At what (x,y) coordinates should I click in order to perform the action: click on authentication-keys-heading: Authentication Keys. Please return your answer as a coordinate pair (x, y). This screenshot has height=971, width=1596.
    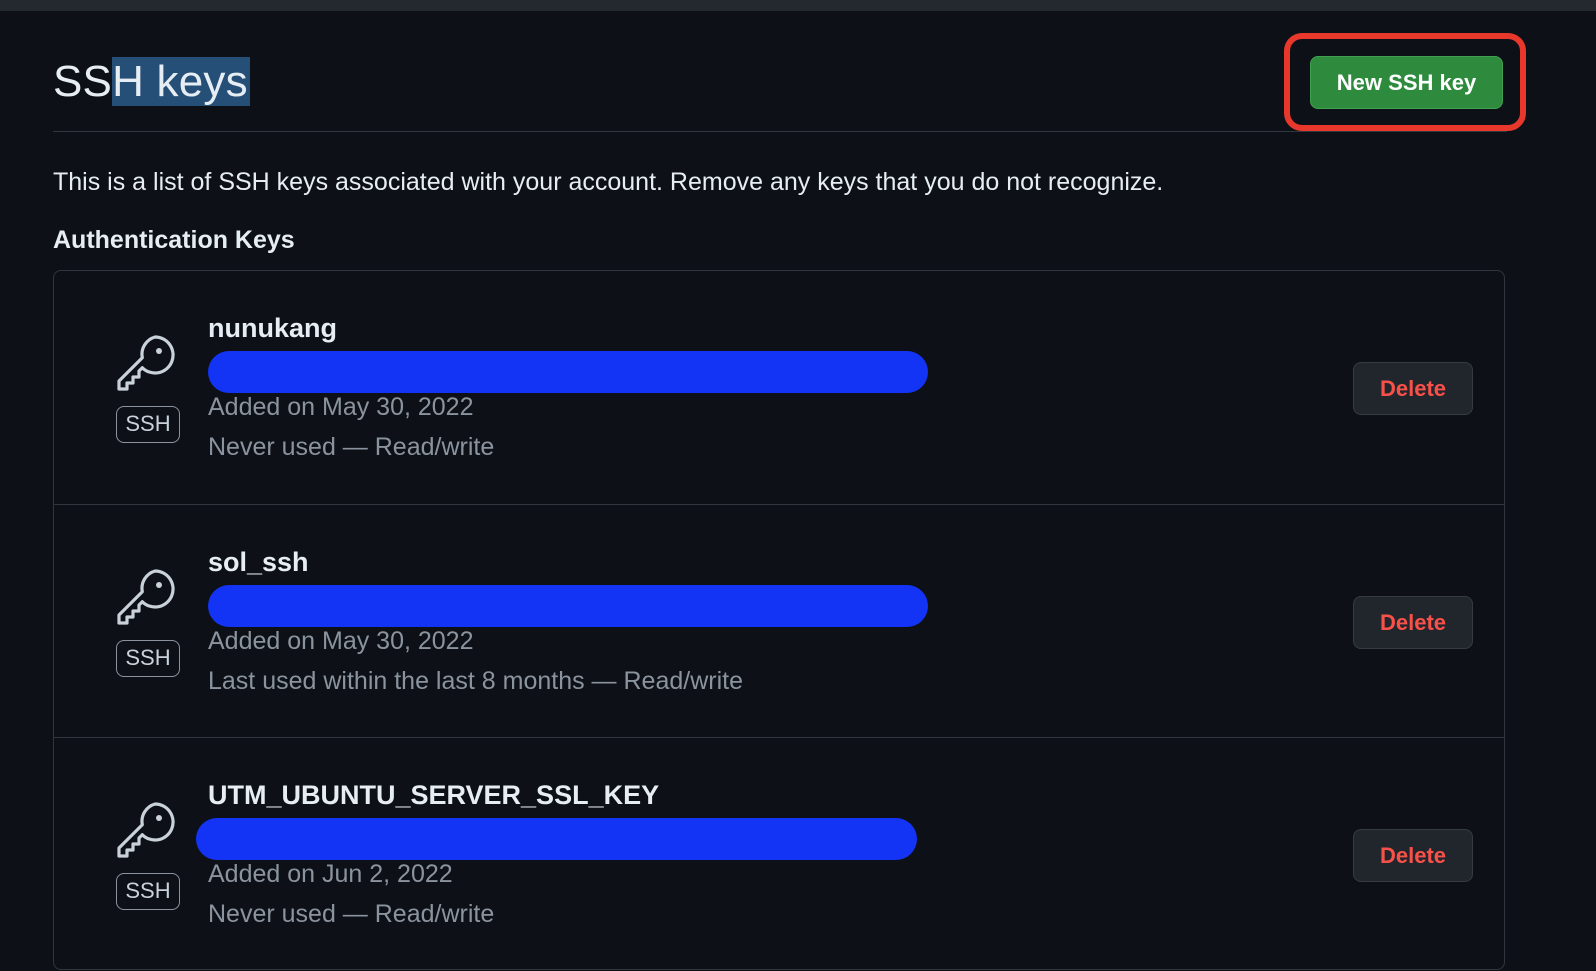
    Looking at the image, I should click on (174, 240).